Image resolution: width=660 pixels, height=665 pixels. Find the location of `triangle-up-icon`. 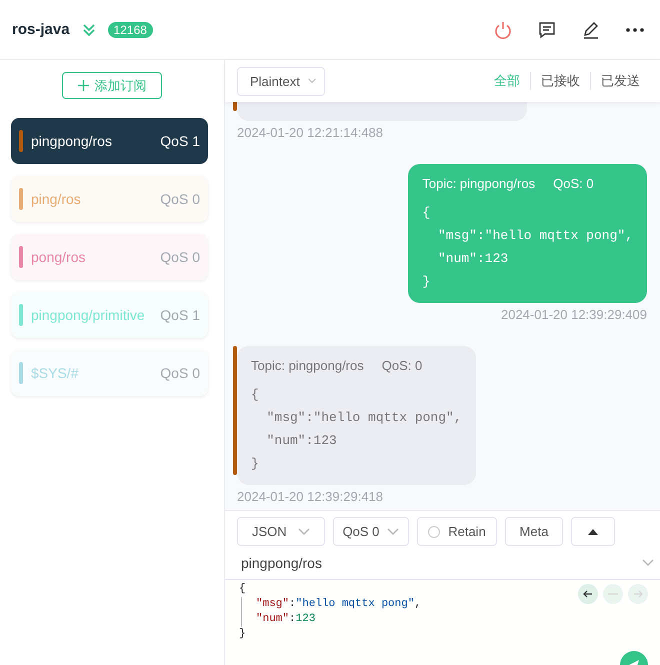

triangle-up-icon is located at coordinates (593, 531).